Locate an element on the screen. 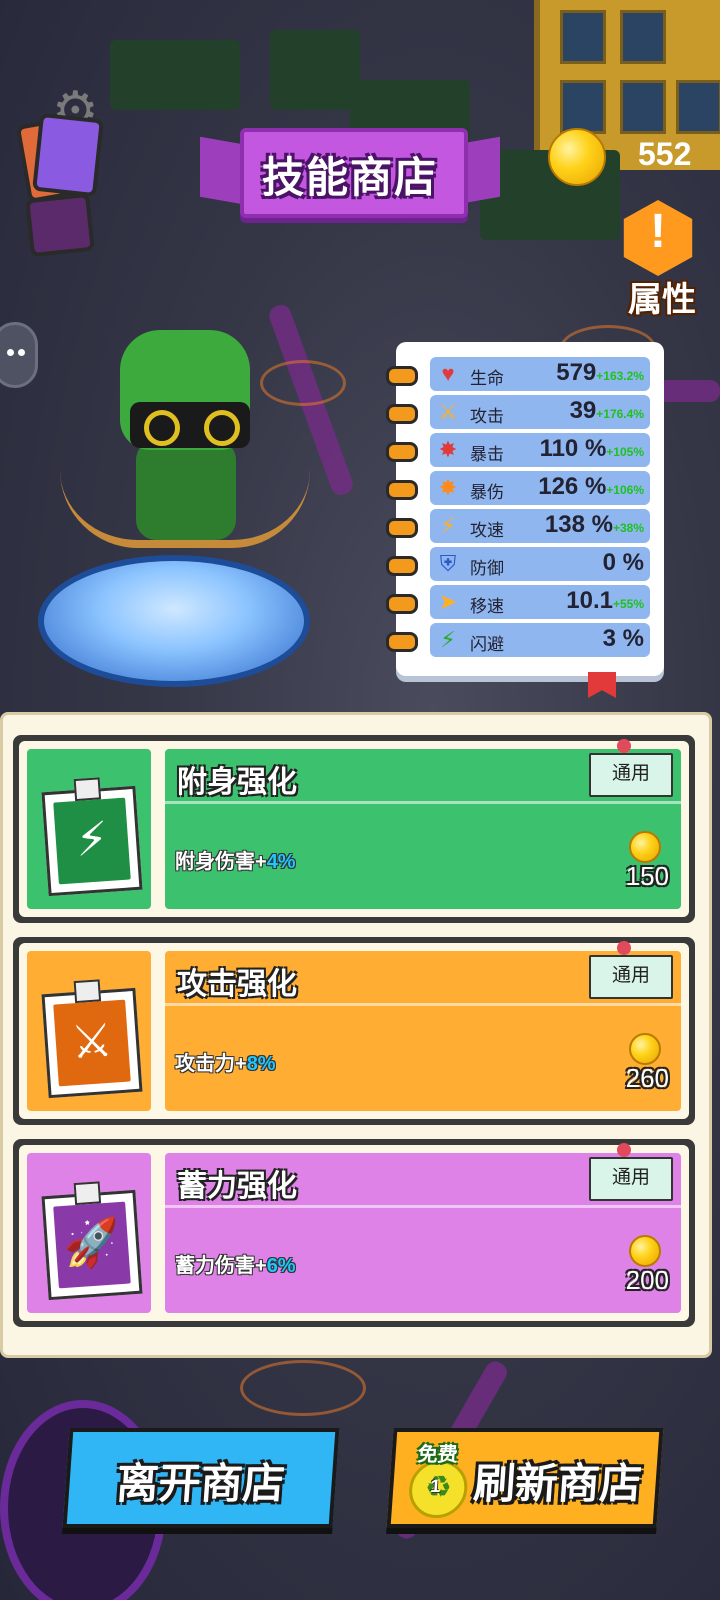 This screenshot has height=1600, width=720. shield-icon: ⛨ is located at coordinates (448, 563).